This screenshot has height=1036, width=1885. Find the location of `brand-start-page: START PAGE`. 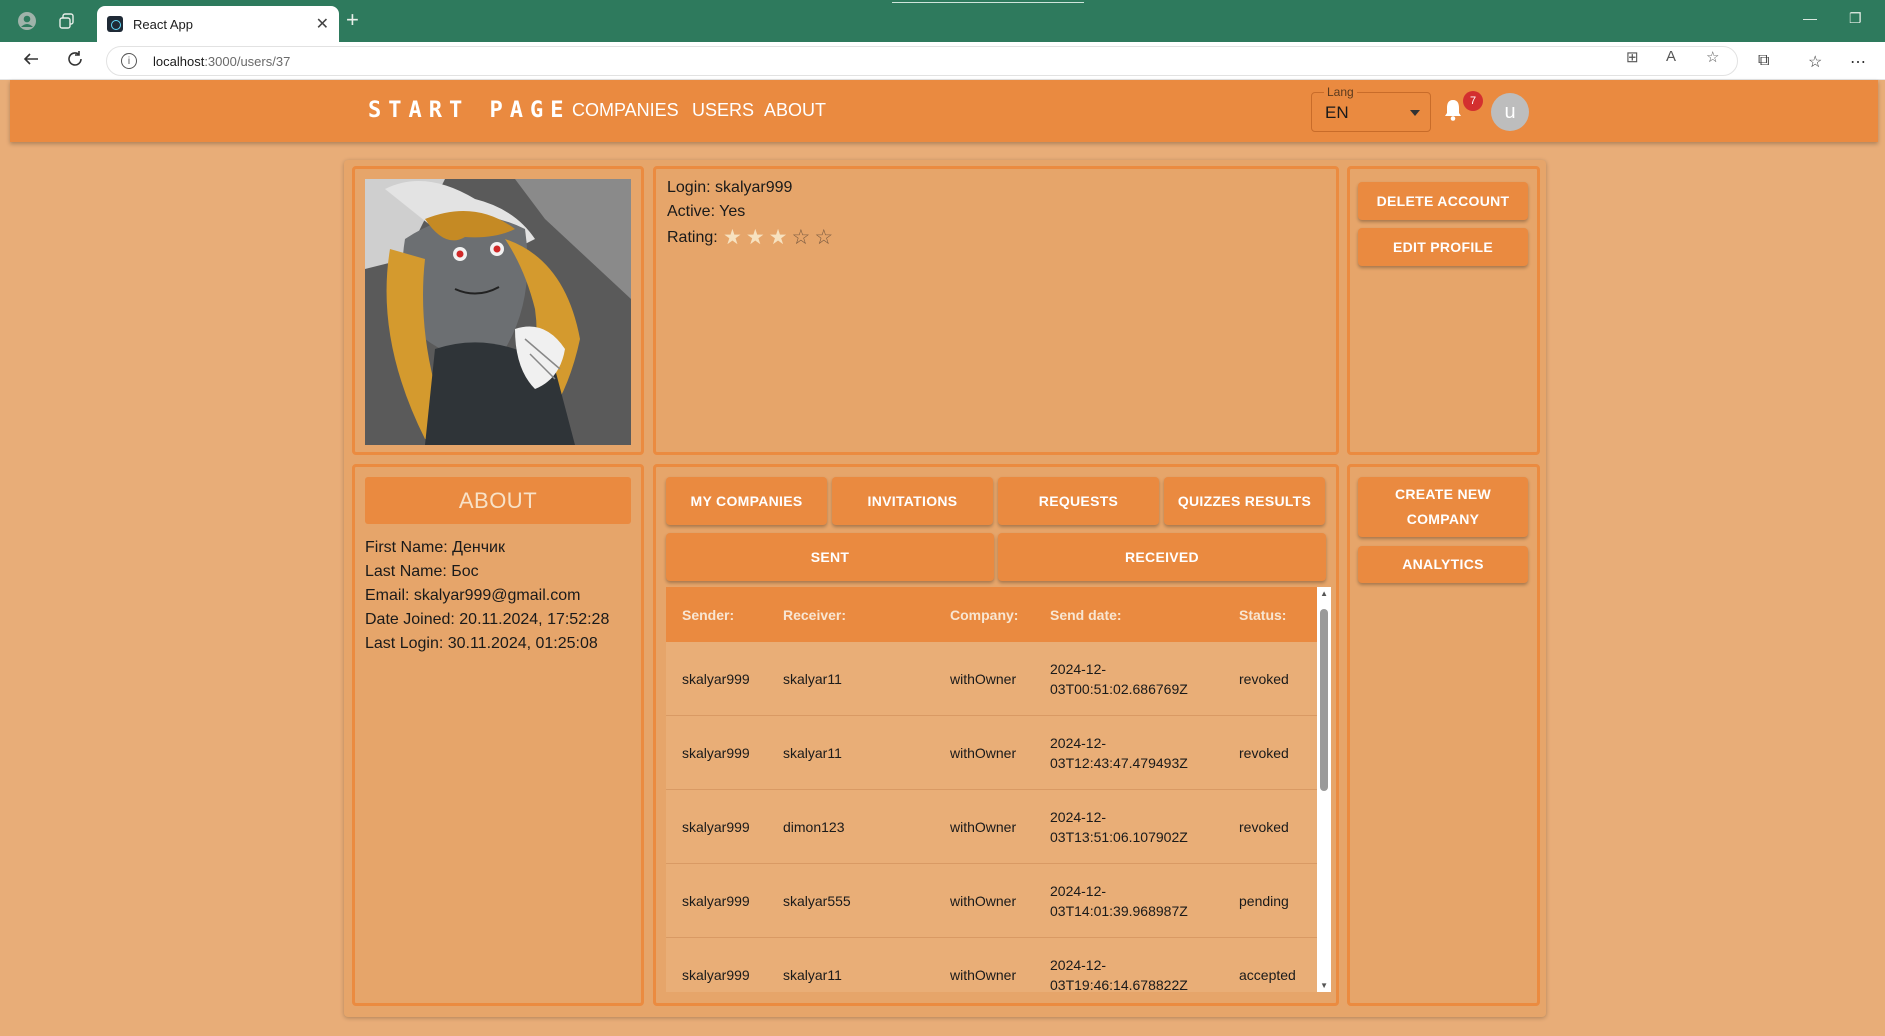

brand-start-page: START PAGE is located at coordinates (469, 110).